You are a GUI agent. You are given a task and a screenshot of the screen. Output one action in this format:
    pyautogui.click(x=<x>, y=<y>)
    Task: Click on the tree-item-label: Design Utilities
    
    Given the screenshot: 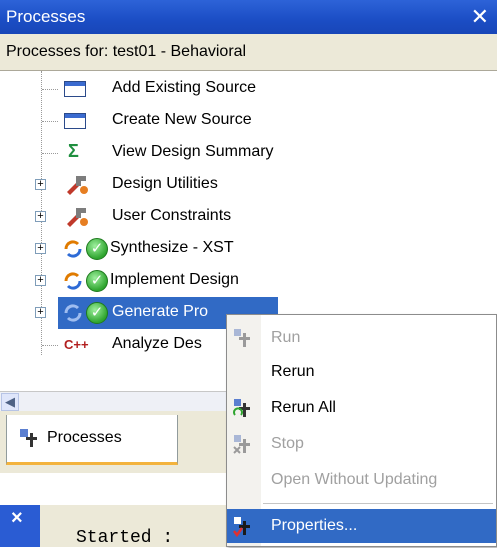 What is the action you would take?
    pyautogui.click(x=165, y=183)
    